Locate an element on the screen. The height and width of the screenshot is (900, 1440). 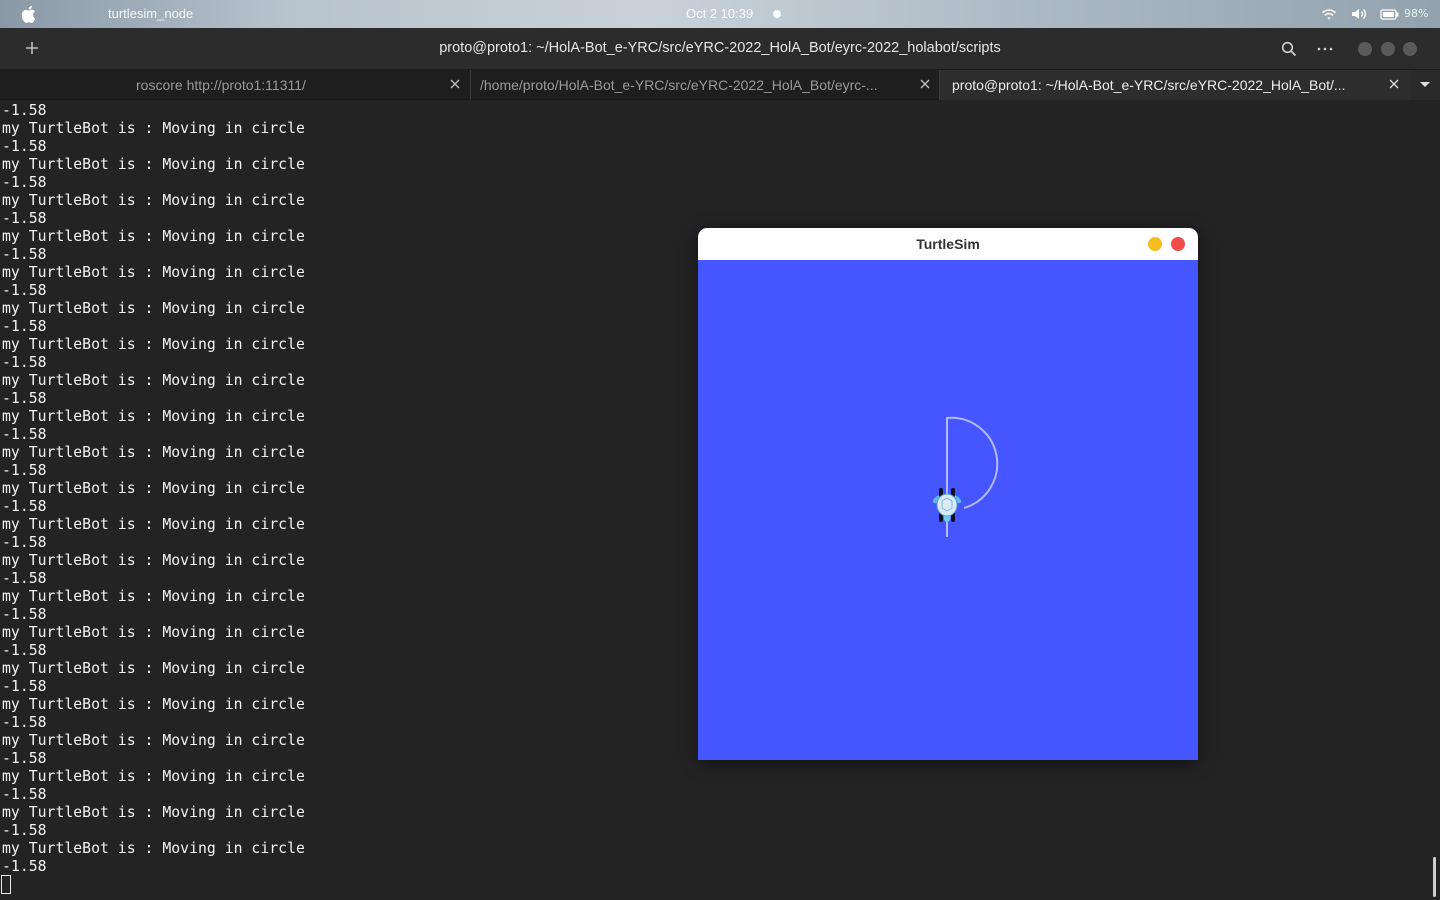
tab-label: roscore http://proto1:11311/ is located at coordinates (221, 85).